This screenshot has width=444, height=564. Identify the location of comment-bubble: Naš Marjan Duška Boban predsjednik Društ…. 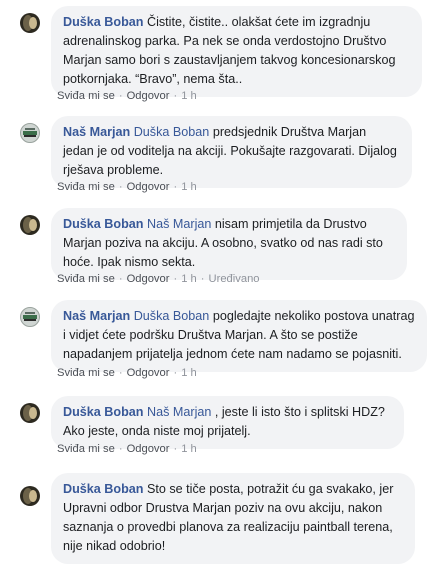
(231, 152).